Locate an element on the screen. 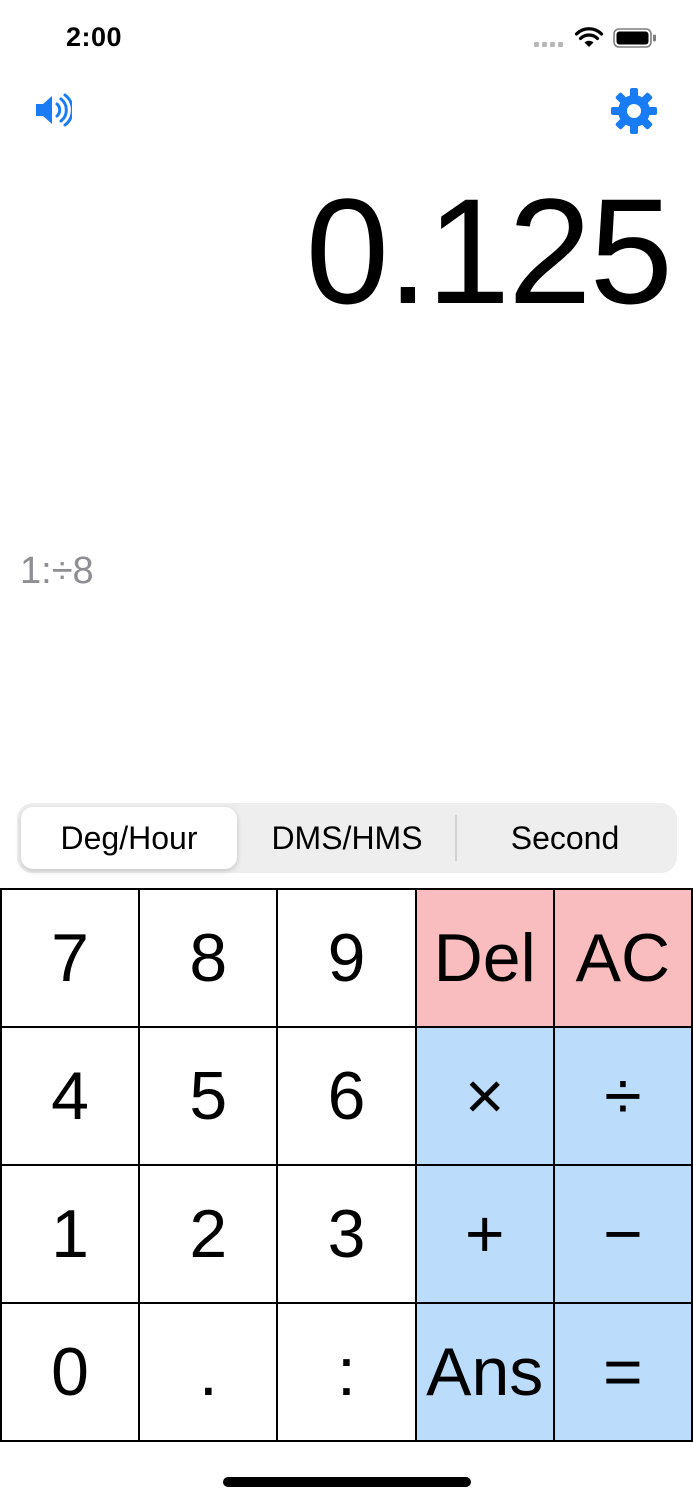  speaker-volume-icon is located at coordinates (53, 110).